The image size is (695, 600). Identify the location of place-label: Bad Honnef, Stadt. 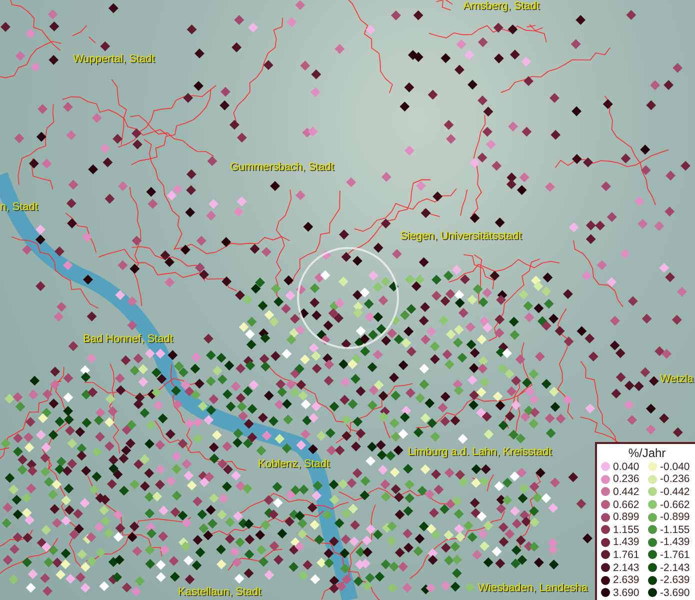
(128, 339).